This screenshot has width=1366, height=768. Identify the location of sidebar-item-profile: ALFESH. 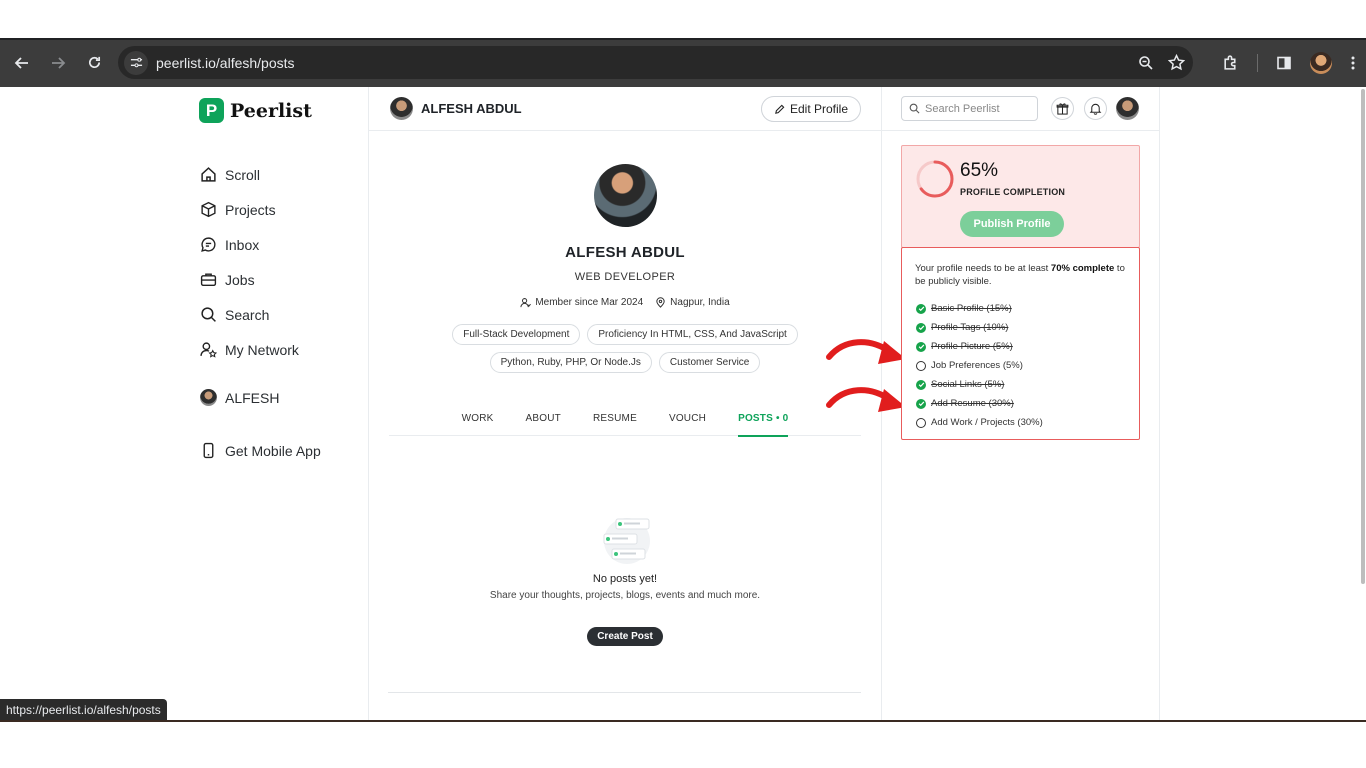
(239, 397).